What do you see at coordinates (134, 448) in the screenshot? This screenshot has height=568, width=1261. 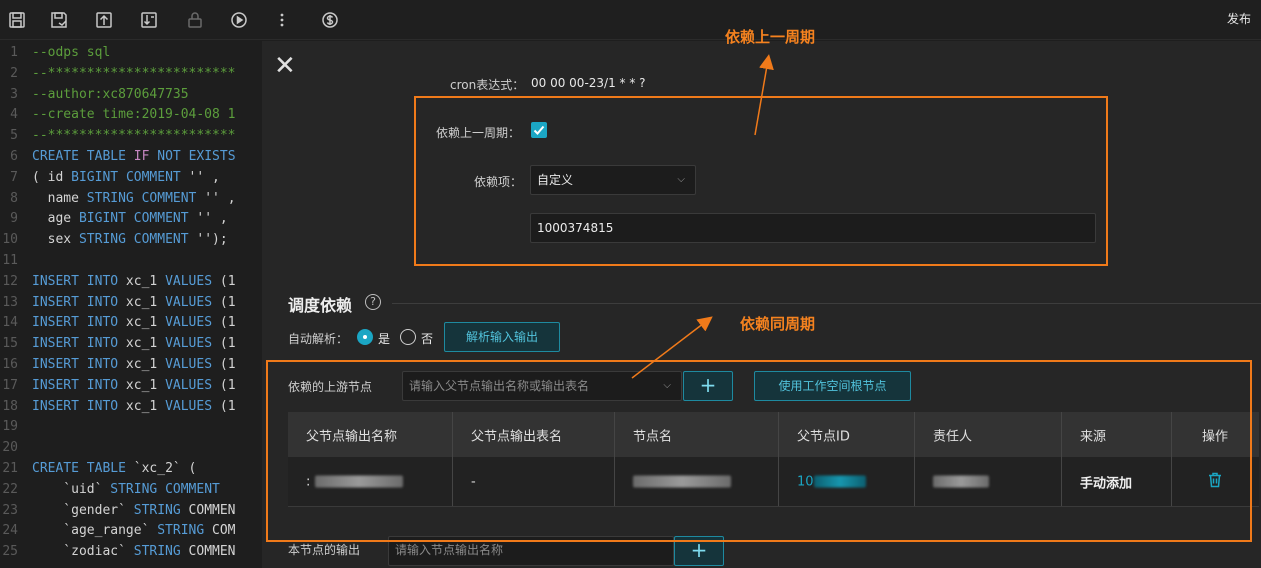 I see `code-line: 20` at bounding box center [134, 448].